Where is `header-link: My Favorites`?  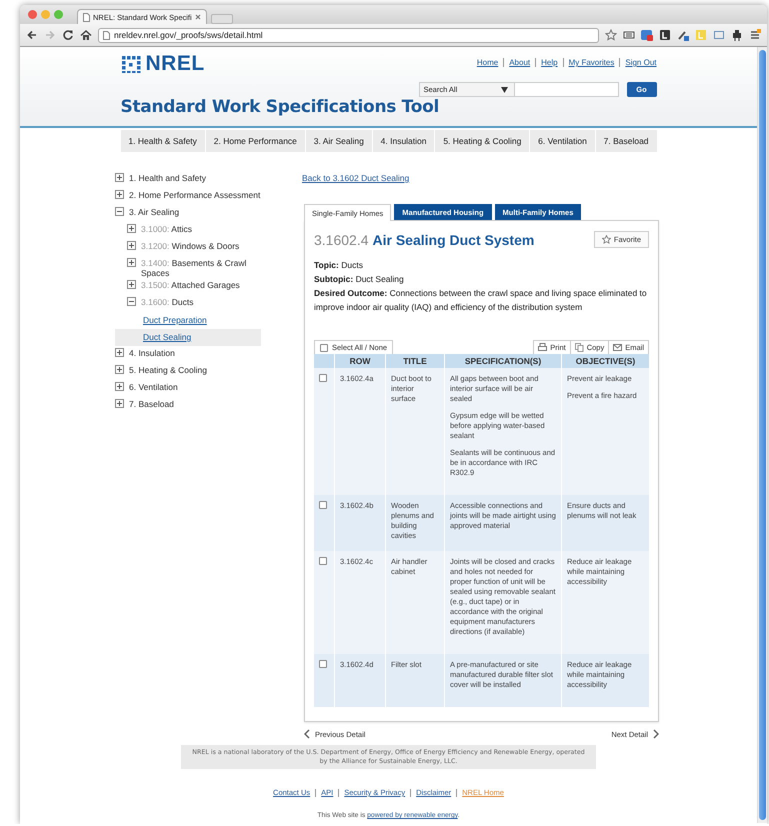 header-link: My Favorites is located at coordinates (591, 62).